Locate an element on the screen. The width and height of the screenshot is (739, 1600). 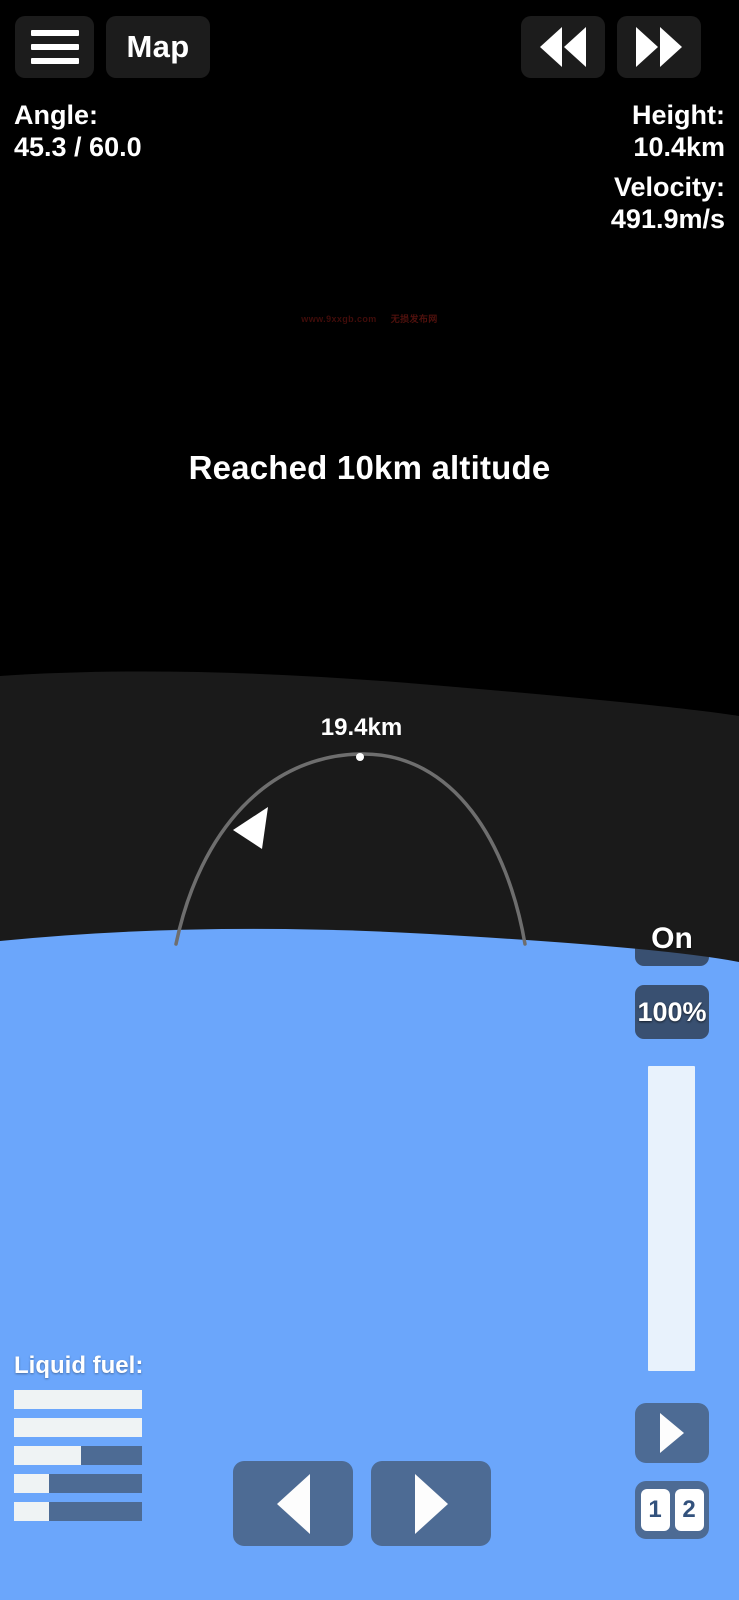
triangle-right-icon is located at coordinates (431, 1503).